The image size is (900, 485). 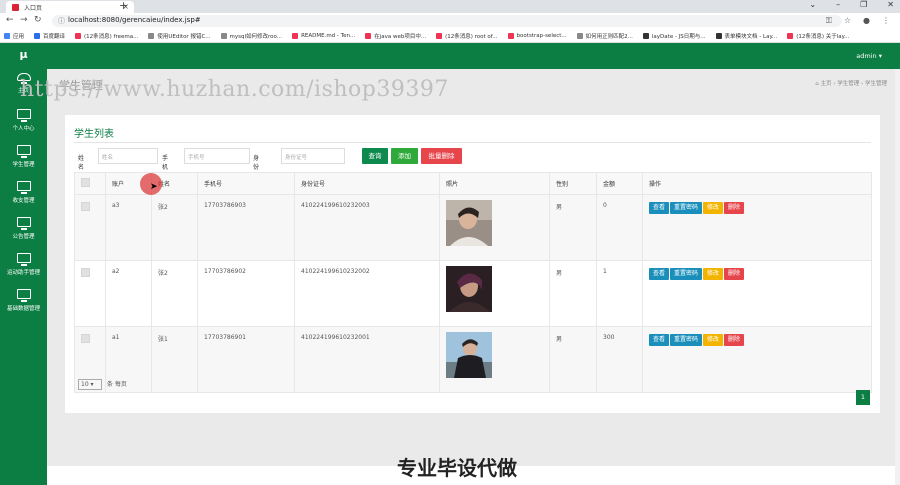 What do you see at coordinates (469, 355) in the screenshot?
I see `student-photo` at bounding box center [469, 355].